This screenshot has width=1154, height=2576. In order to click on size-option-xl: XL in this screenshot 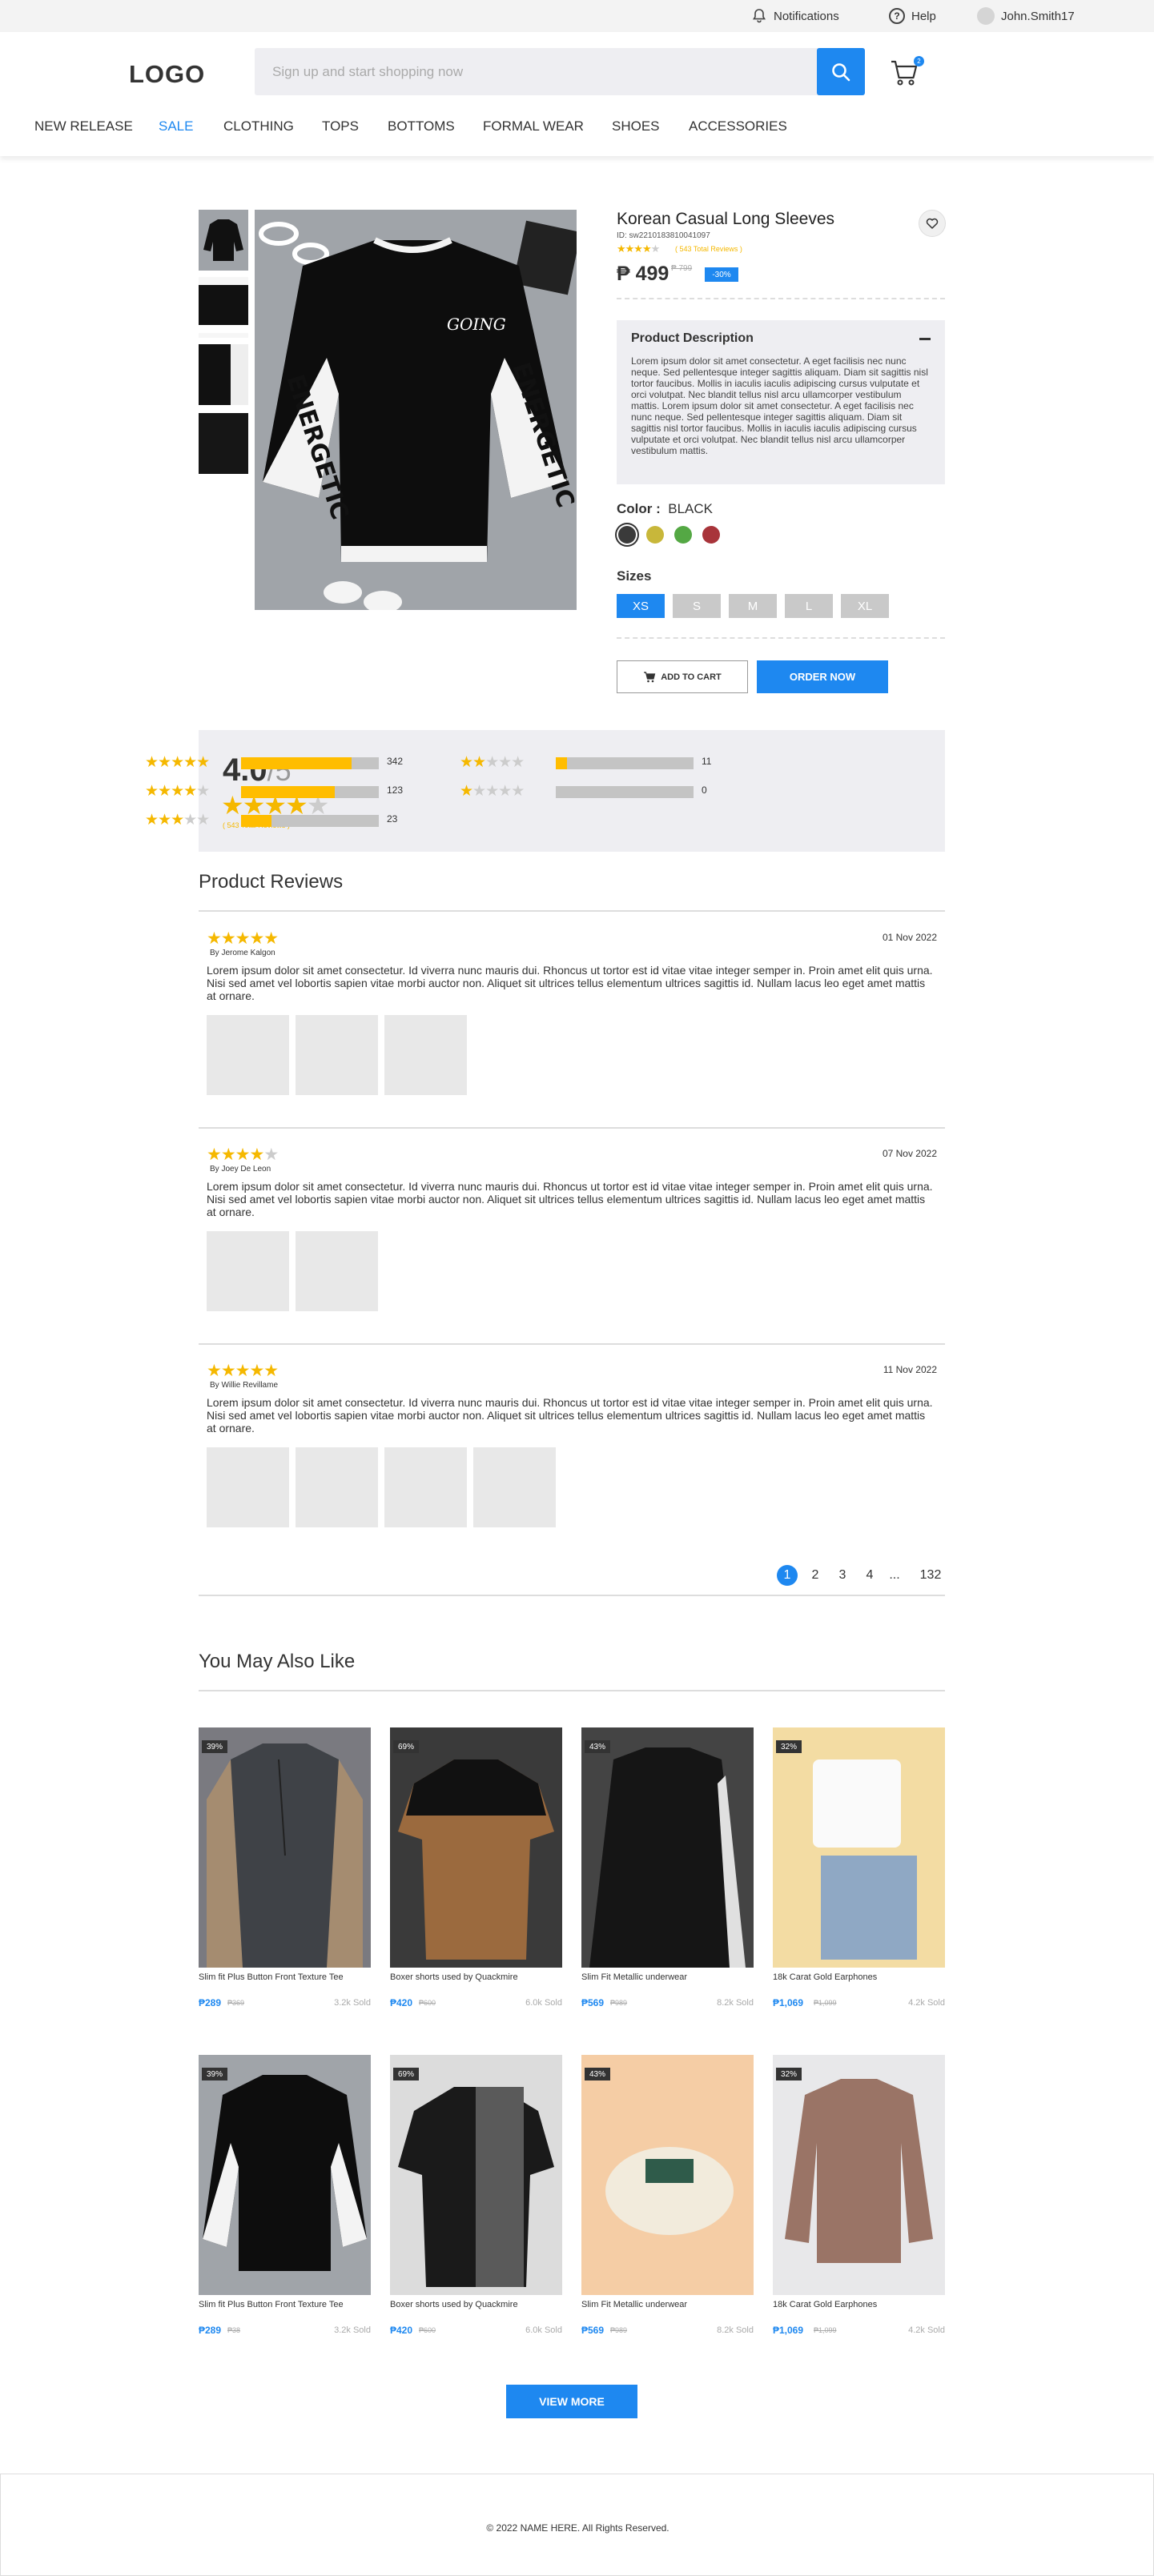, I will do `click(865, 606)`.